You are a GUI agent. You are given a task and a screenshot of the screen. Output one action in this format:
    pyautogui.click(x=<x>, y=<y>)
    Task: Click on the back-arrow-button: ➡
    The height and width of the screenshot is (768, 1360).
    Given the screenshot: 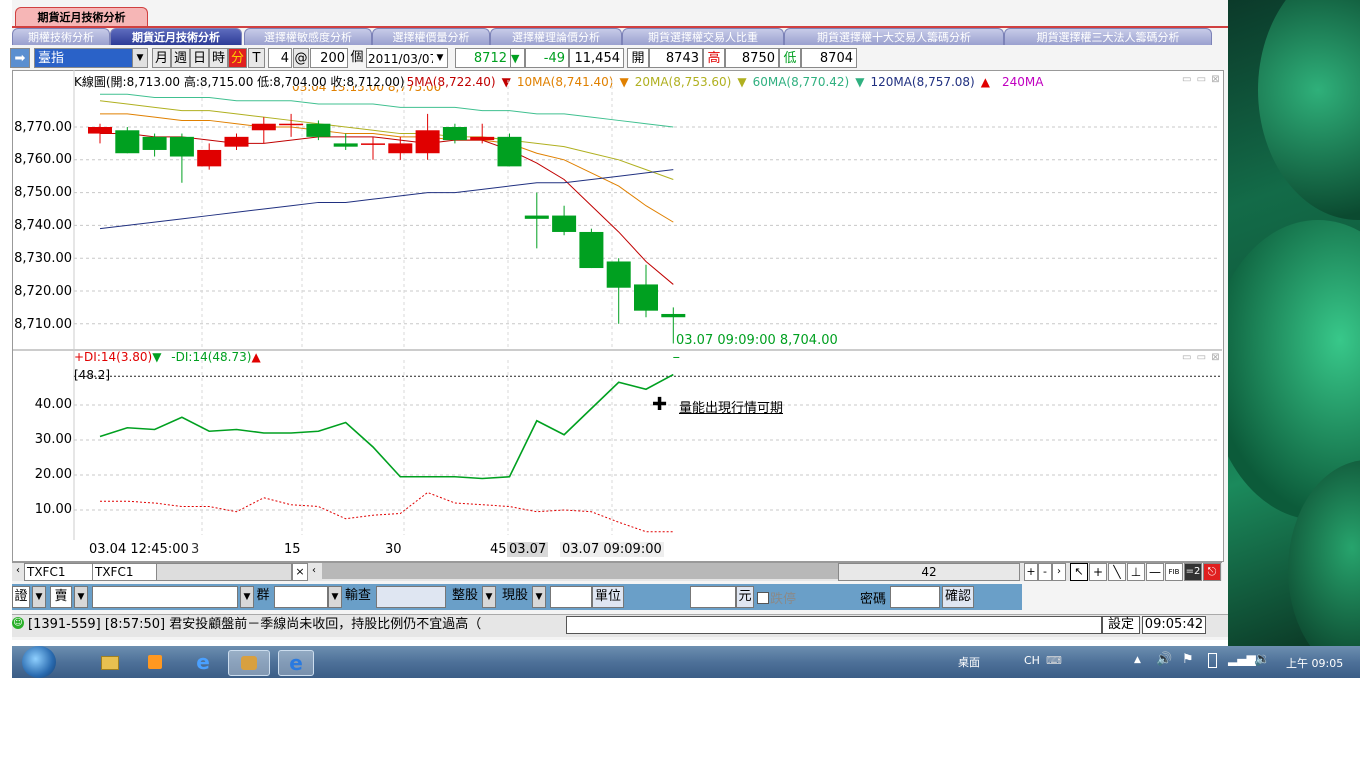 What is the action you would take?
    pyautogui.click(x=20, y=58)
    